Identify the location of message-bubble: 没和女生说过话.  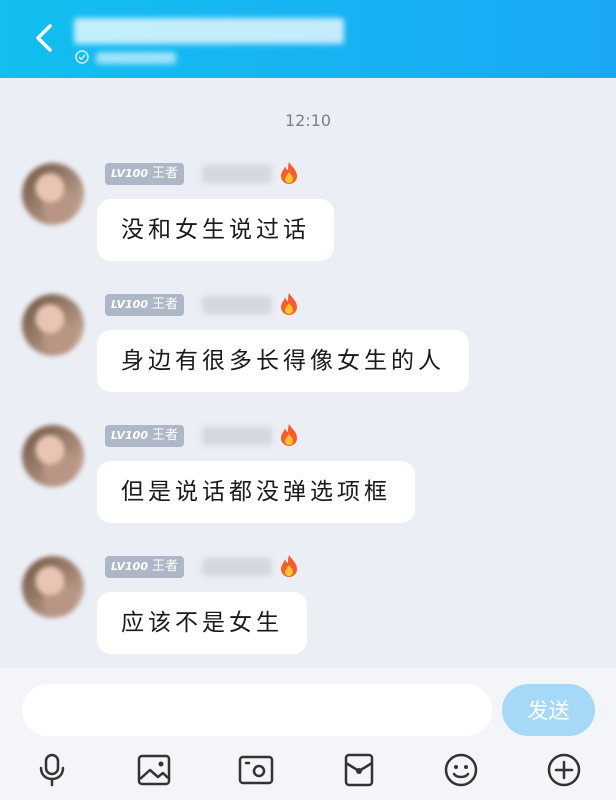
(215, 230).